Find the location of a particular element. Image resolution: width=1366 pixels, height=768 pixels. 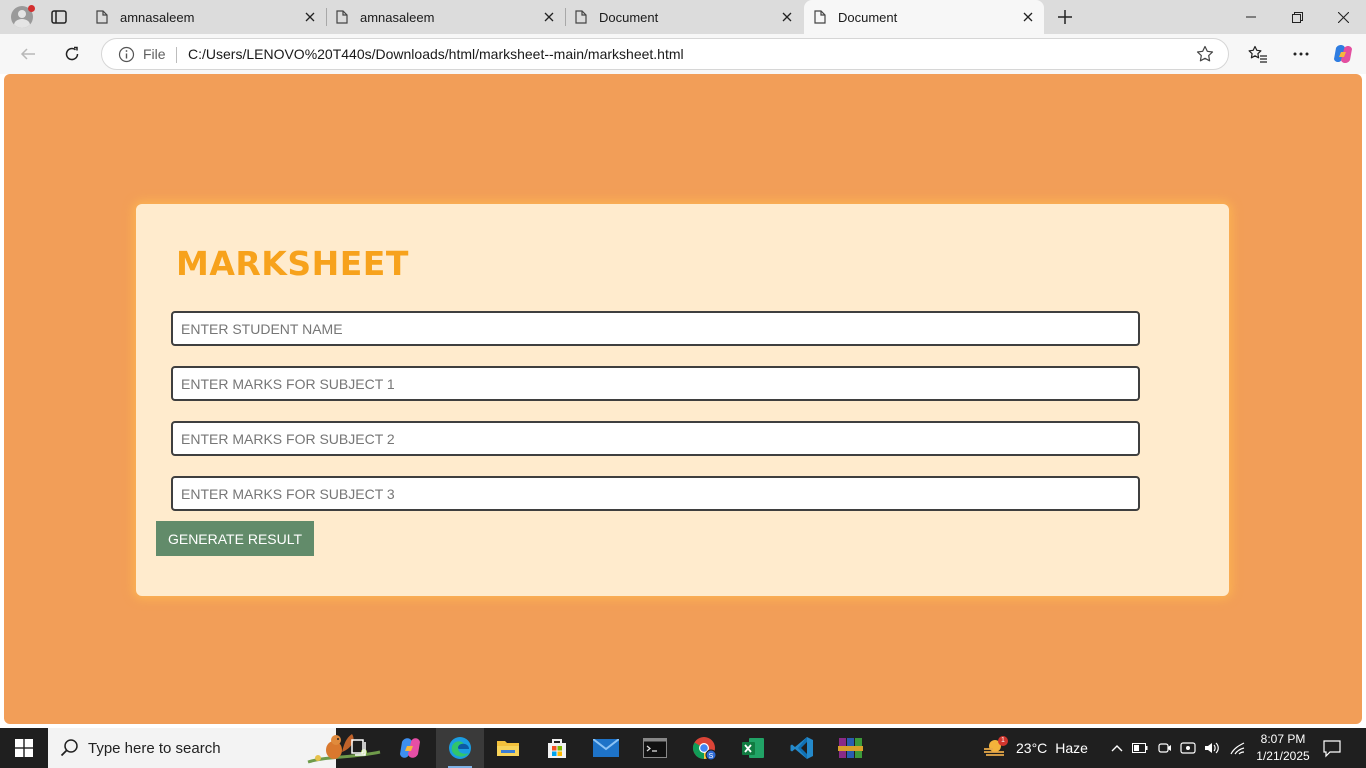

back-arrow-icon is located at coordinates (28, 54).